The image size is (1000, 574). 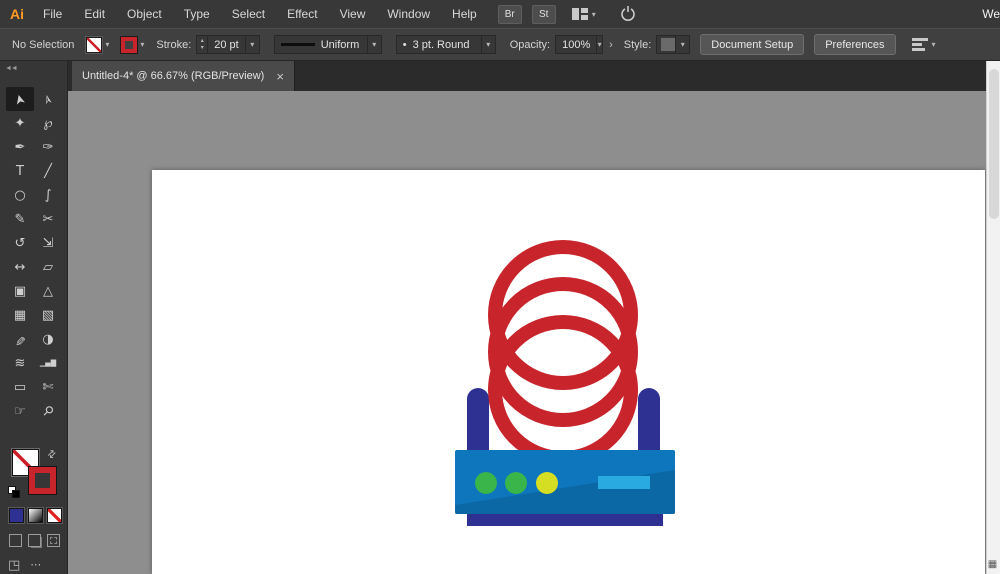 What do you see at coordinates (855, 44) in the screenshot?
I see `preferences-button: Preferences` at bounding box center [855, 44].